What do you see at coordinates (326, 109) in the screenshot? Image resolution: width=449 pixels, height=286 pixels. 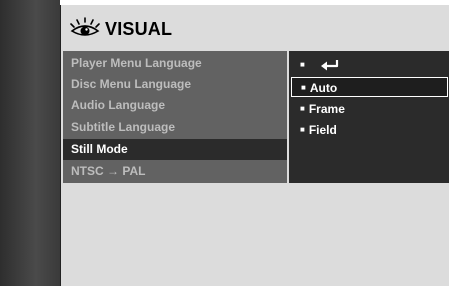 I see `option-label: Frame` at bounding box center [326, 109].